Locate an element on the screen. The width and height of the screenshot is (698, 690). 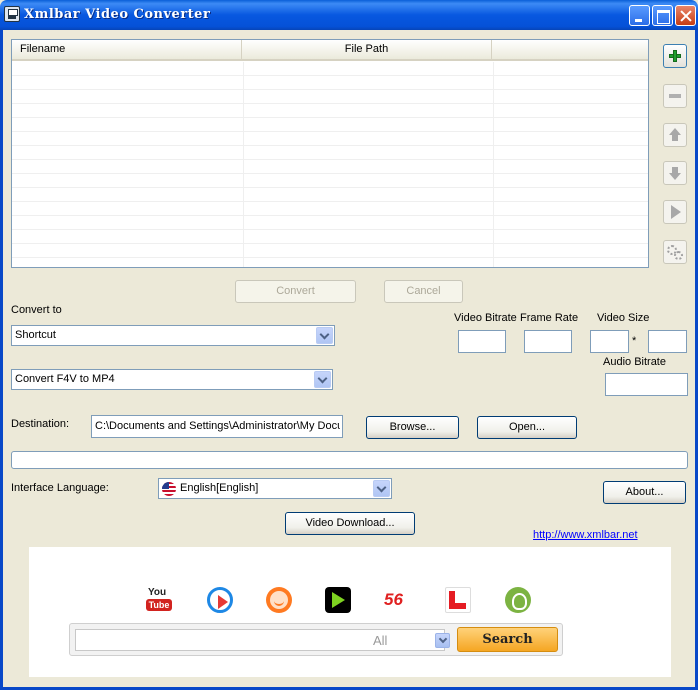
cancel-button: Cancel is located at coordinates (423, 291).